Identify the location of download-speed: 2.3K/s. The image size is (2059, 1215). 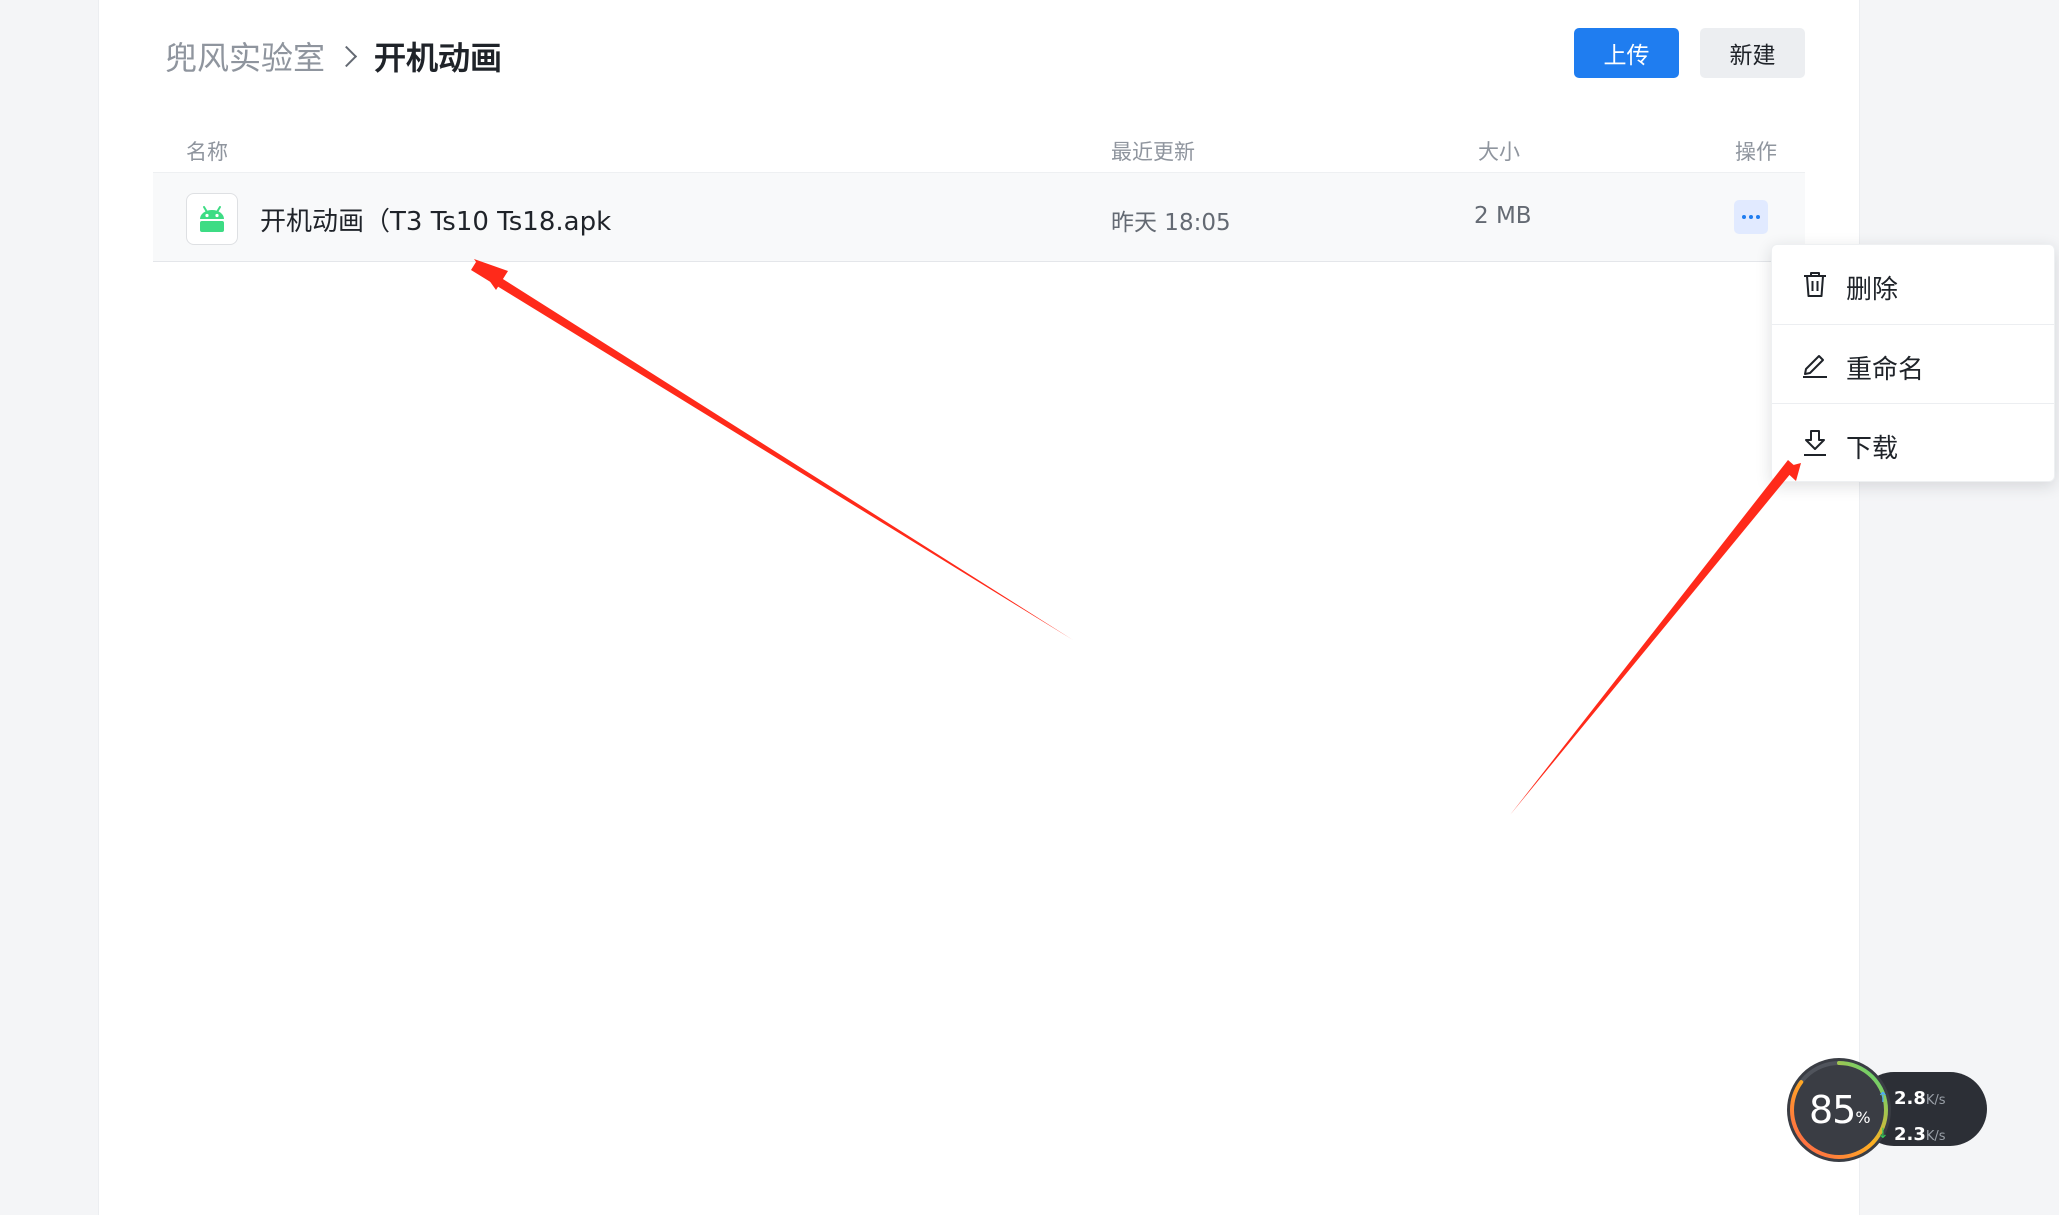
(1920, 1134).